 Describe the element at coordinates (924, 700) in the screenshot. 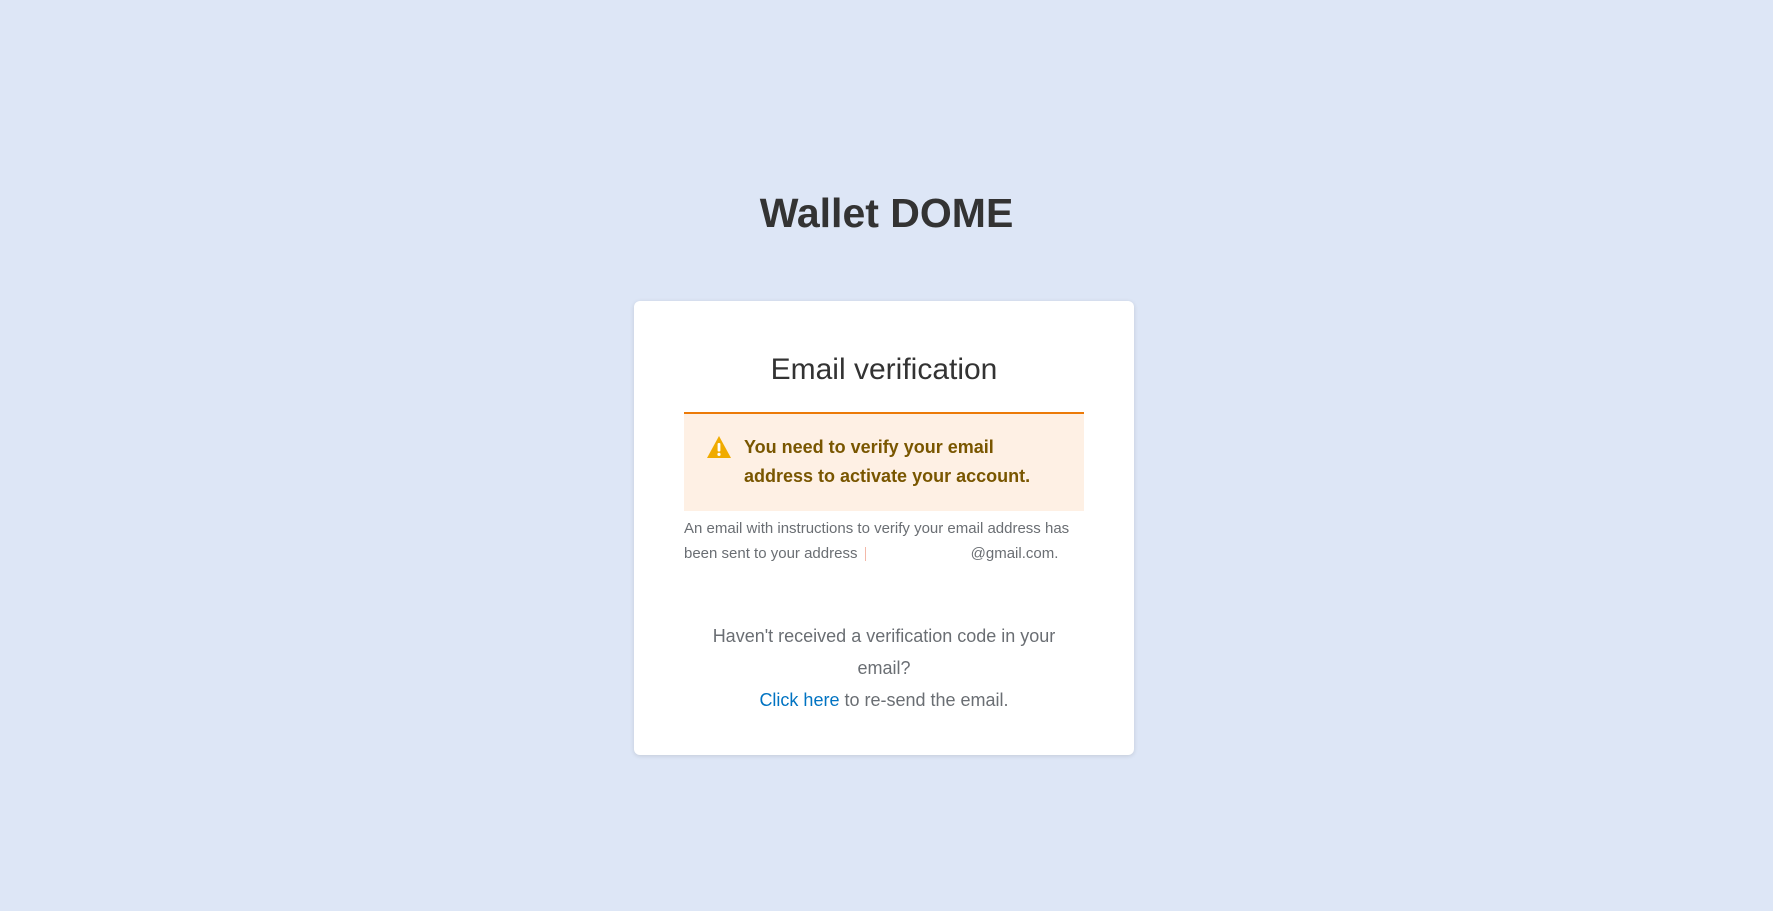

I see `resend-link-suffix: to re-send the email.` at that location.